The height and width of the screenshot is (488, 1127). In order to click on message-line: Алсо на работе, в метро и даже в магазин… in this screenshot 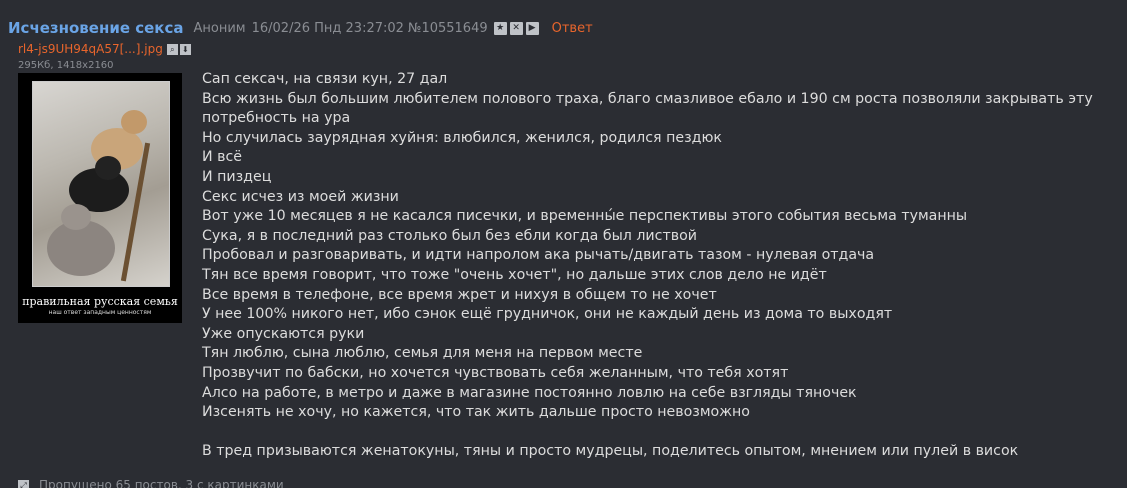, I will do `click(529, 392)`.